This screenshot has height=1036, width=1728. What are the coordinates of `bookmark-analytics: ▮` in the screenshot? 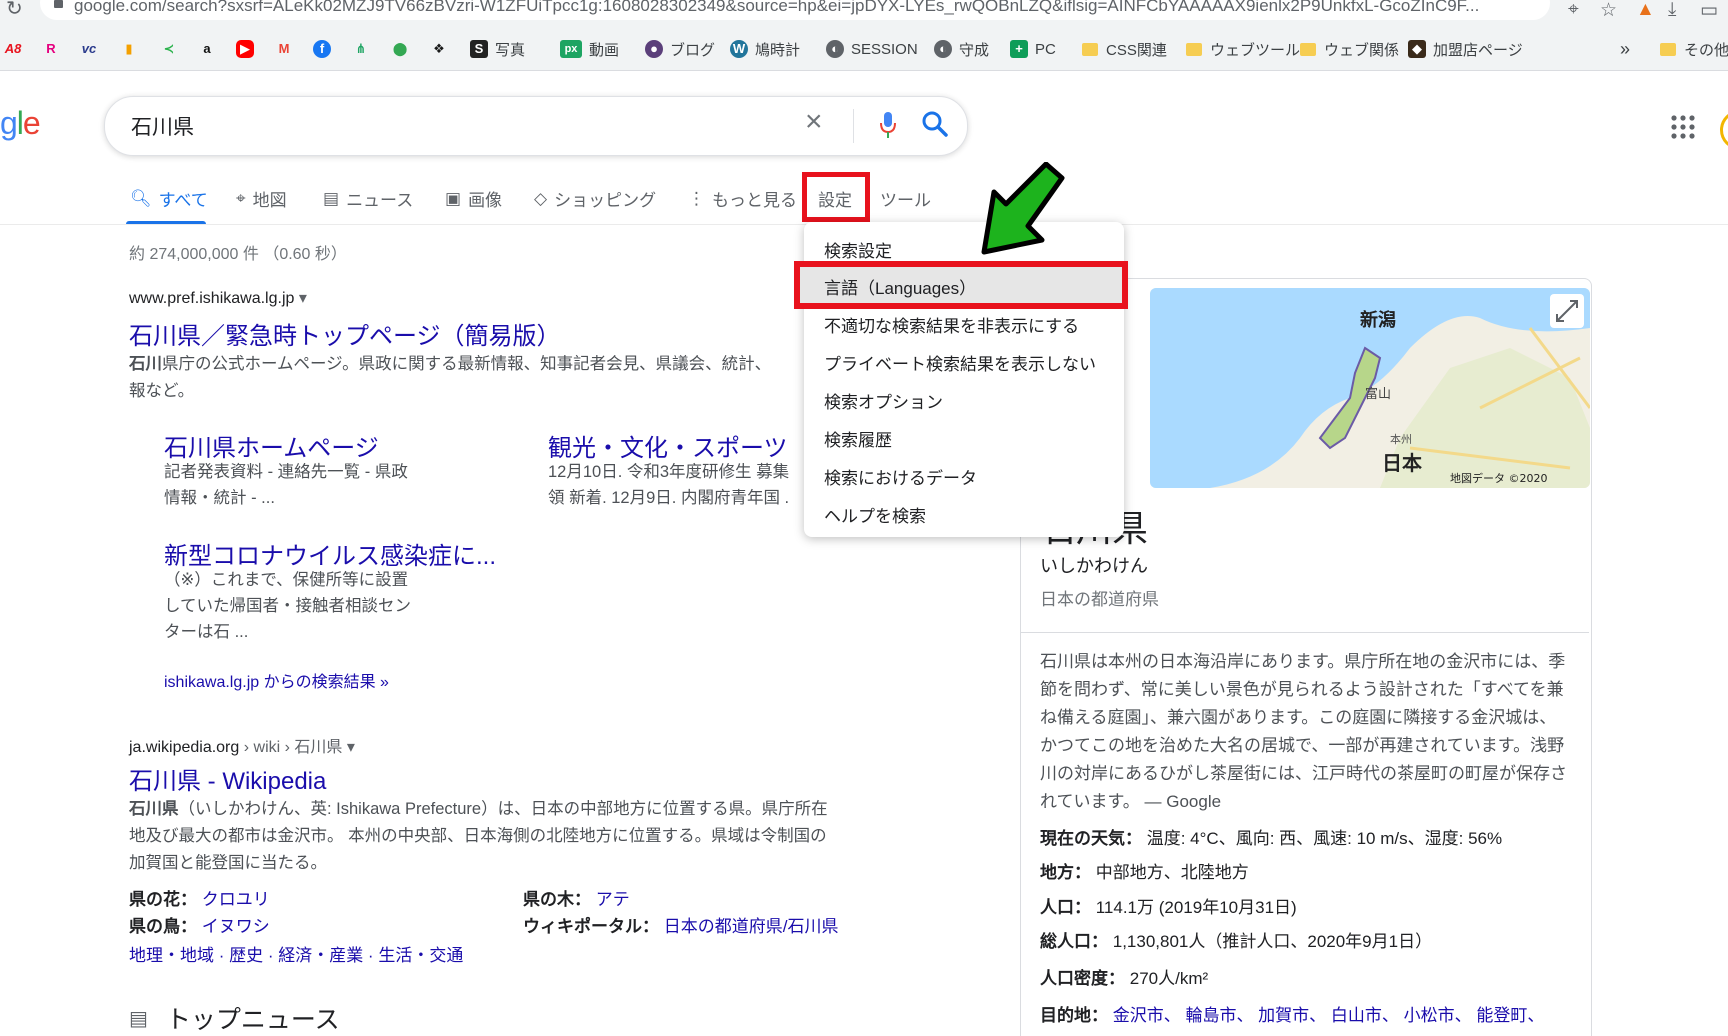 It's located at (132, 49).